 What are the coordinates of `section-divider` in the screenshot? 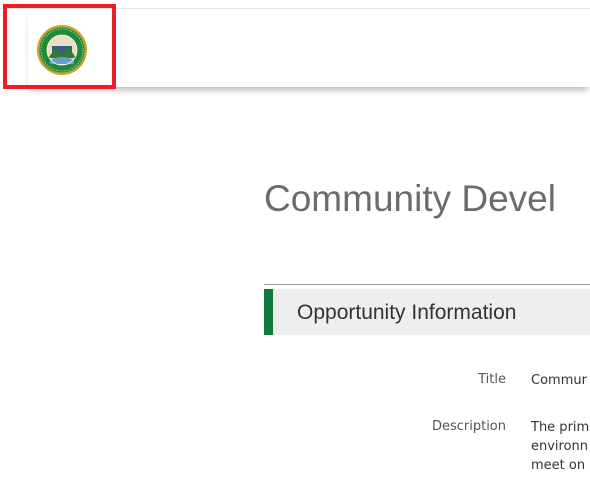 It's located at (427, 284).